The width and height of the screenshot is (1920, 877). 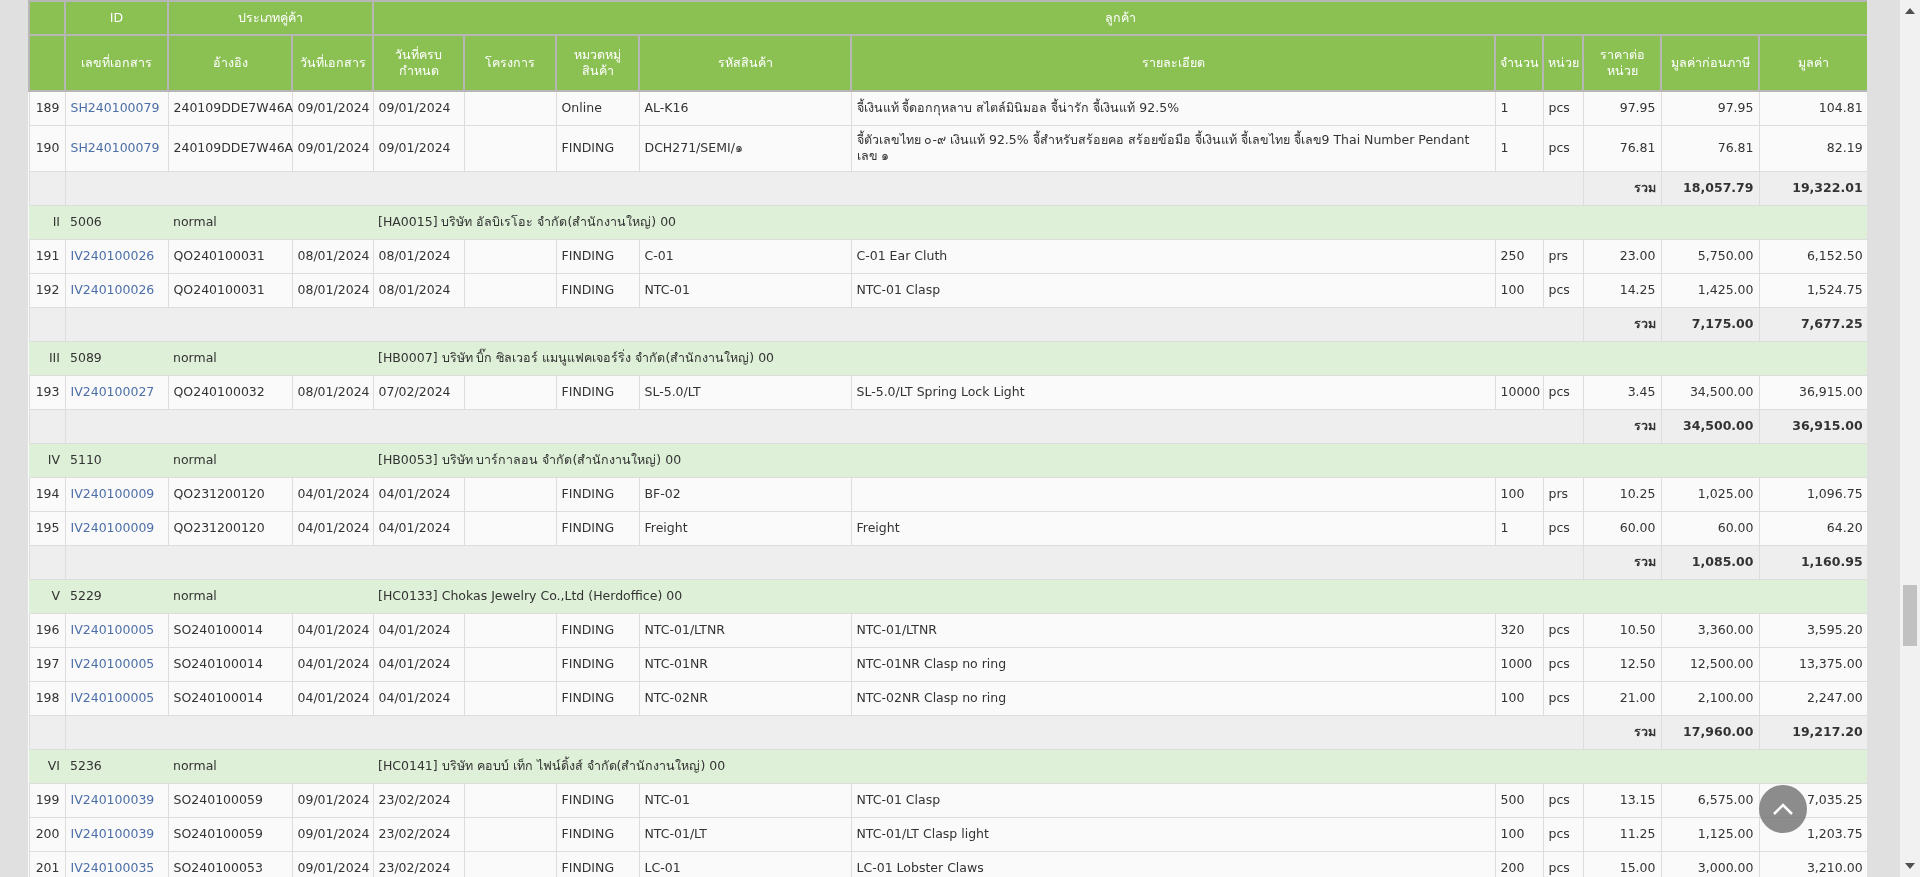 I want to click on table-cell: SO240100053, so click(x=230, y=864).